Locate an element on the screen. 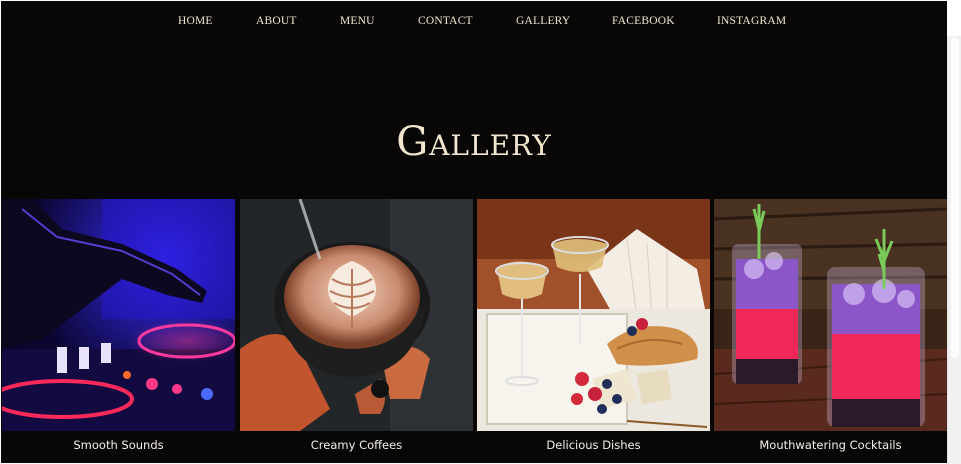 Image resolution: width=961 pixels, height=464 pixels. nav-contact-link: CONTACT is located at coordinates (445, 21).